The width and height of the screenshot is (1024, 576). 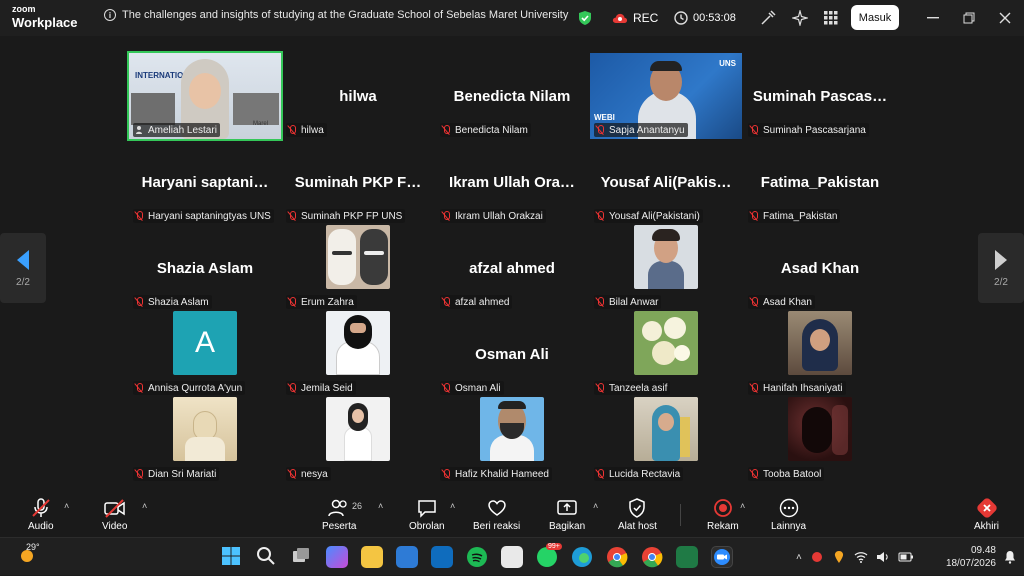 What do you see at coordinates (110, 15) in the screenshot?
I see `info-icon: i` at bounding box center [110, 15].